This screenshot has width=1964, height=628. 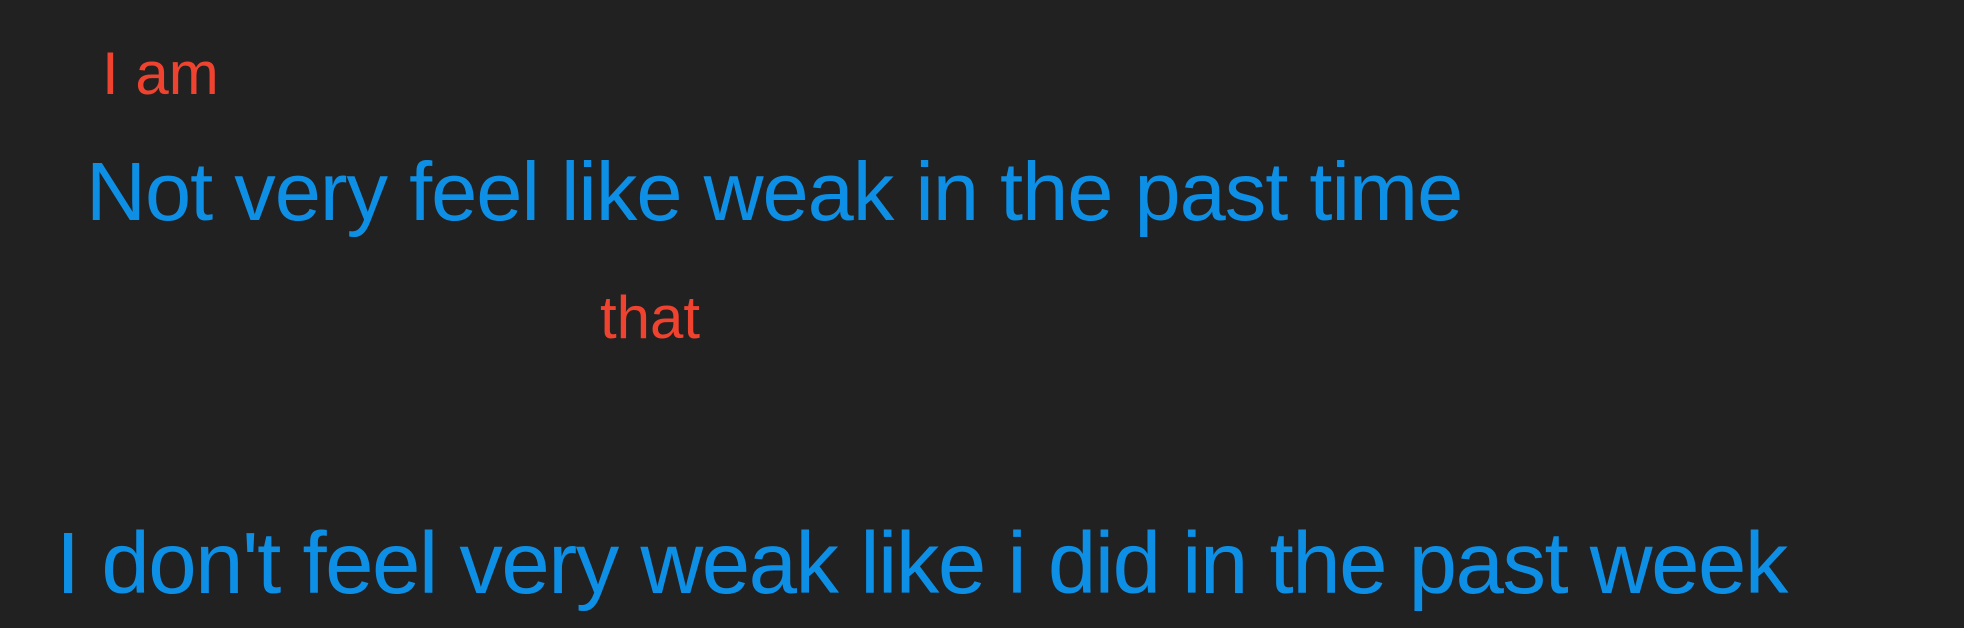 I want to click on insertion-label-i-am: I am, so click(x=160, y=73).